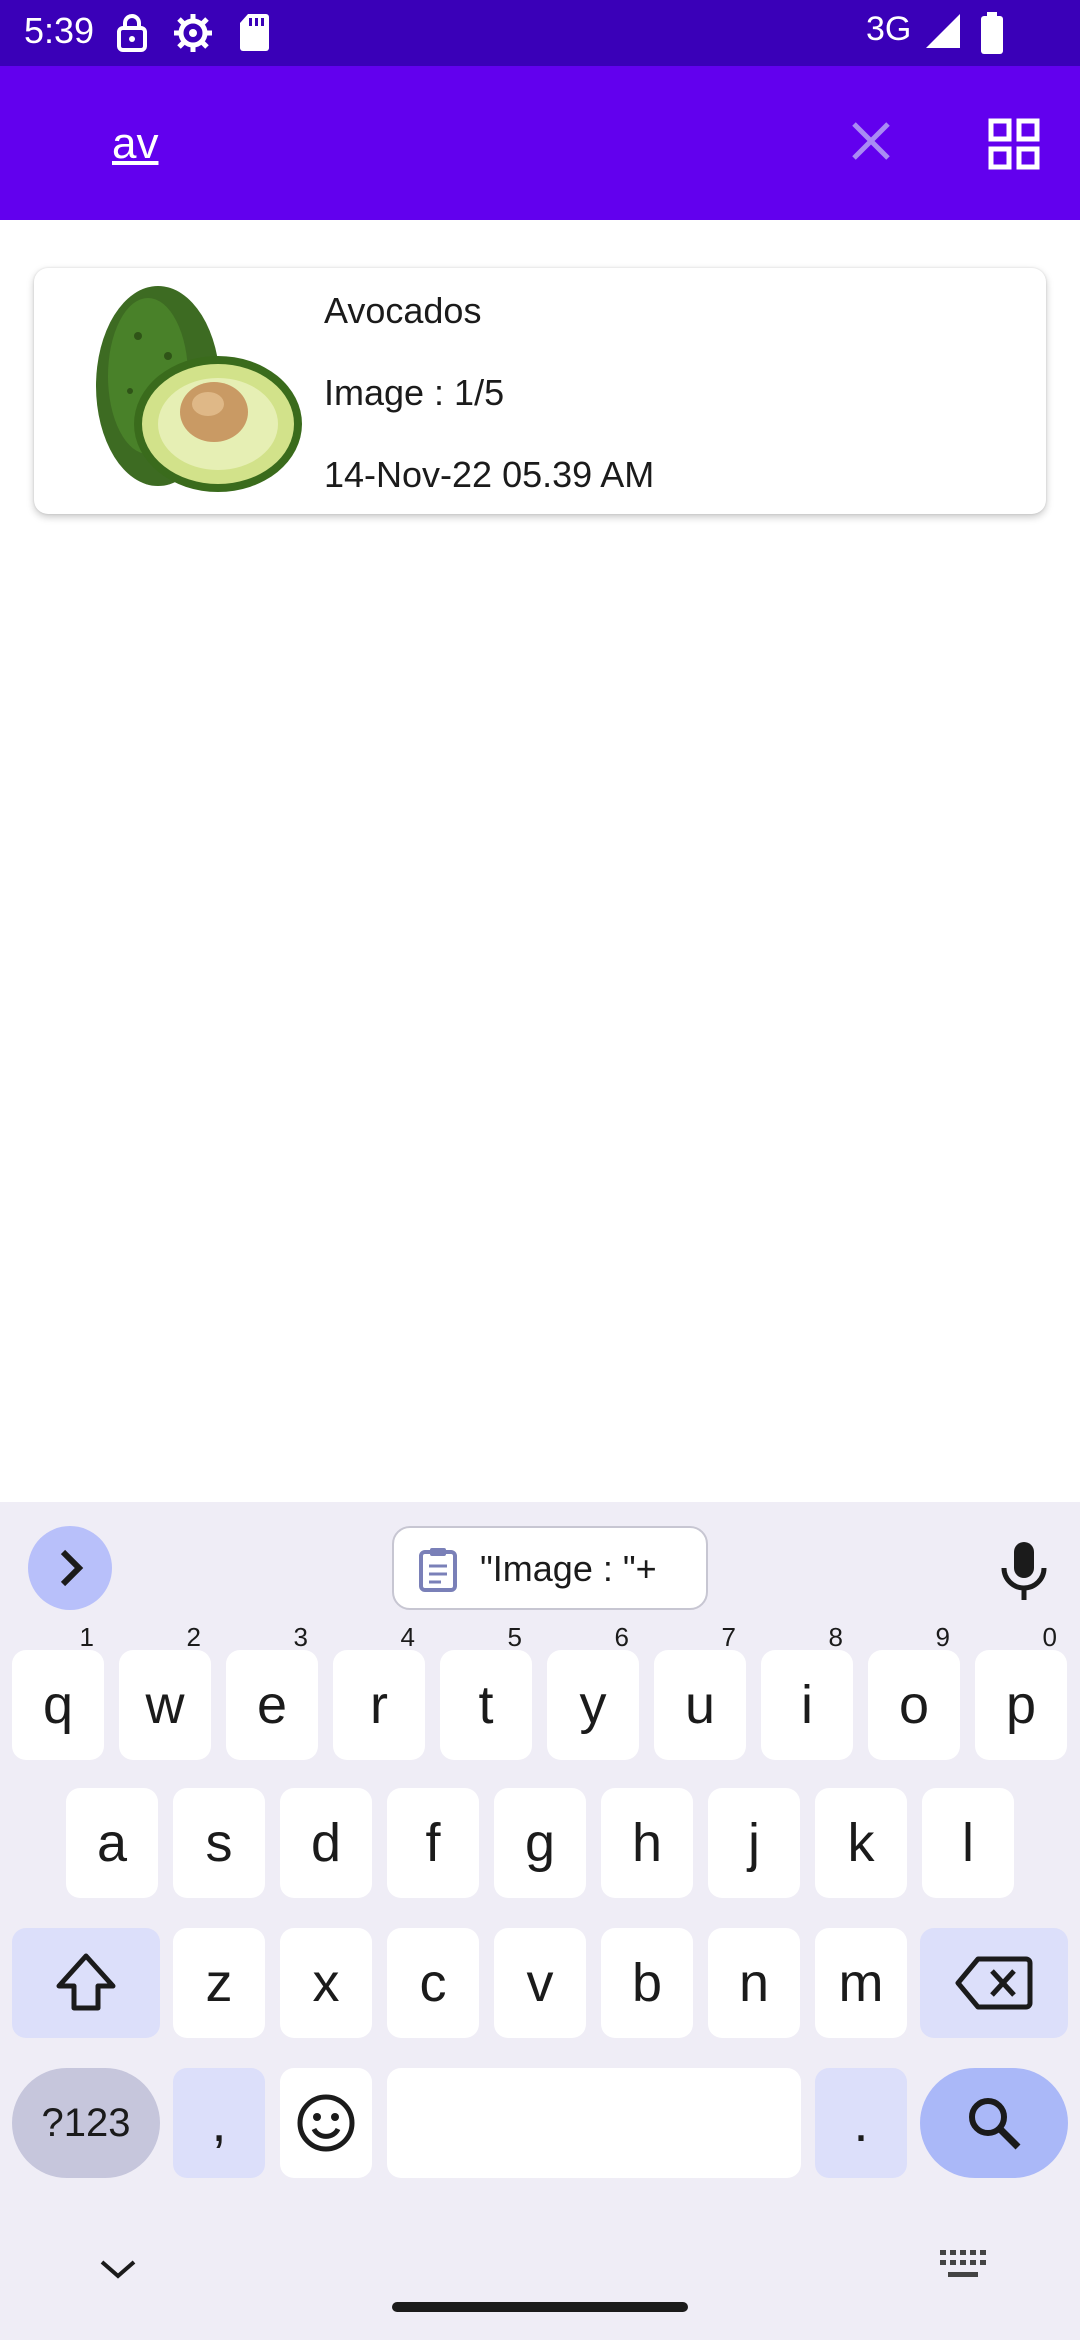 The height and width of the screenshot is (2340, 1080). Describe the element at coordinates (300, 1637) in the screenshot. I see `key-hint: 3` at that location.